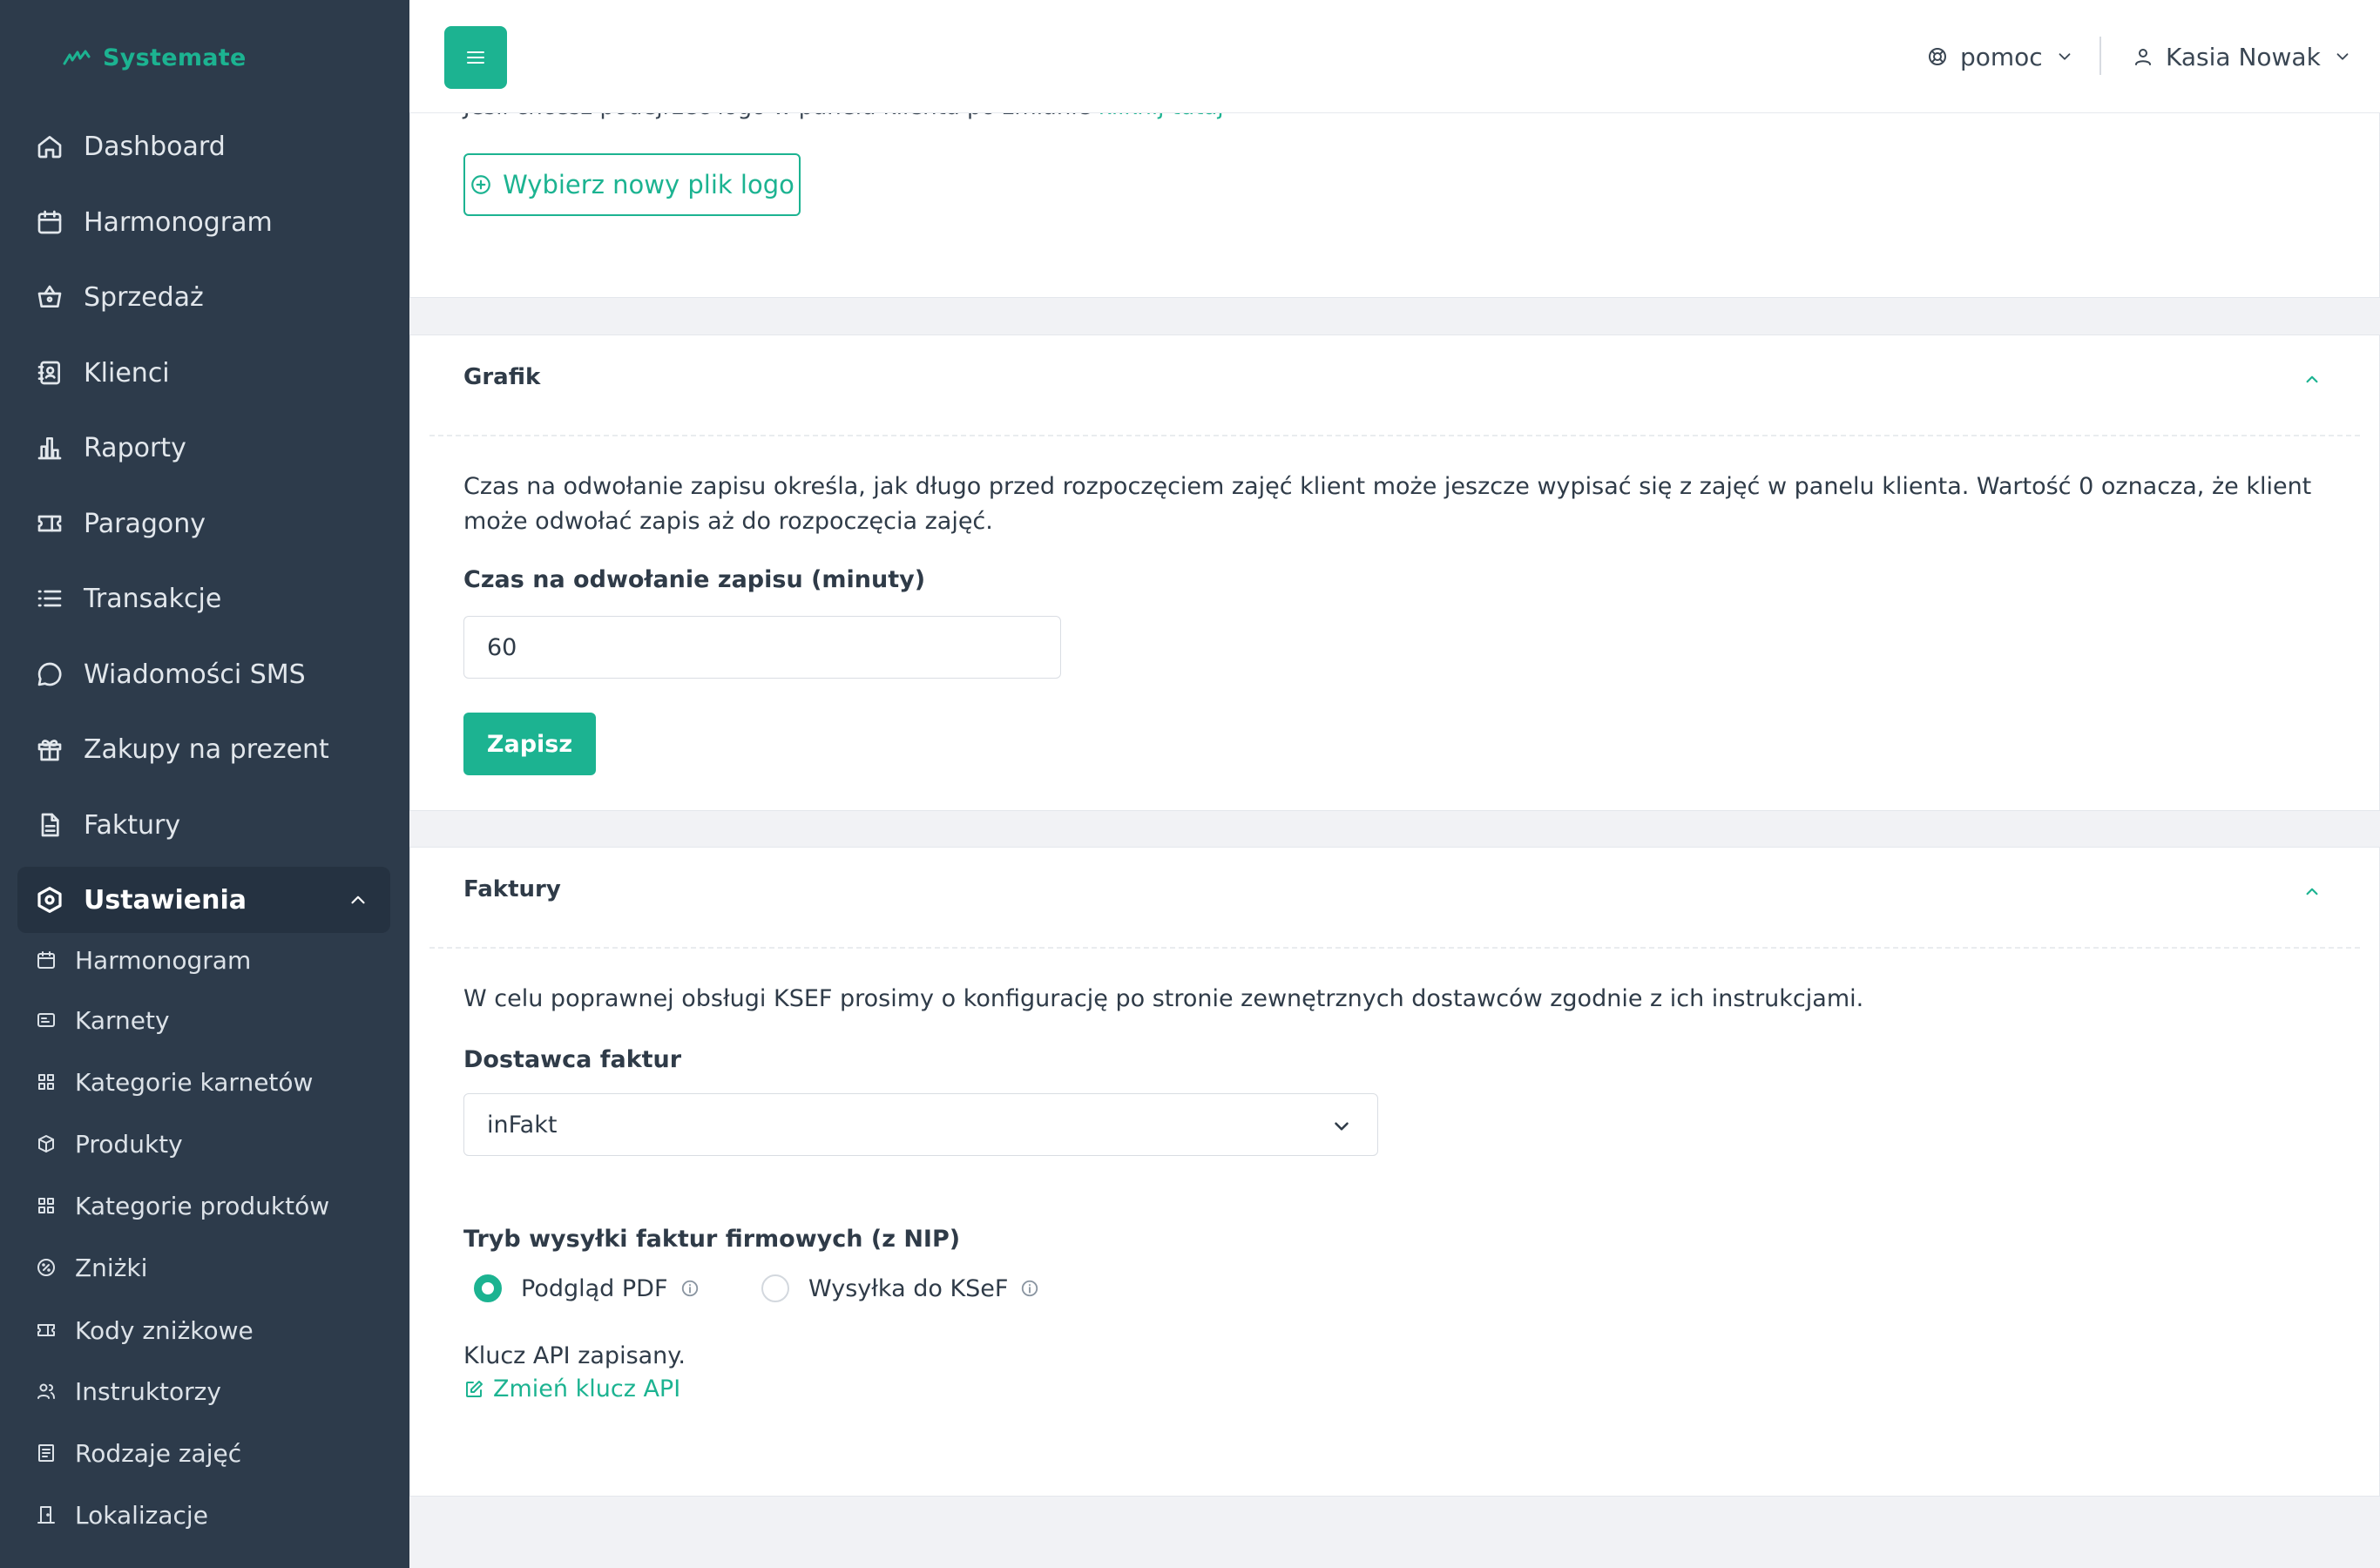 This screenshot has height=1568, width=2380. What do you see at coordinates (141, 1515) in the screenshot?
I see `sidebar-subitem-label: Lokalizacje` at bounding box center [141, 1515].